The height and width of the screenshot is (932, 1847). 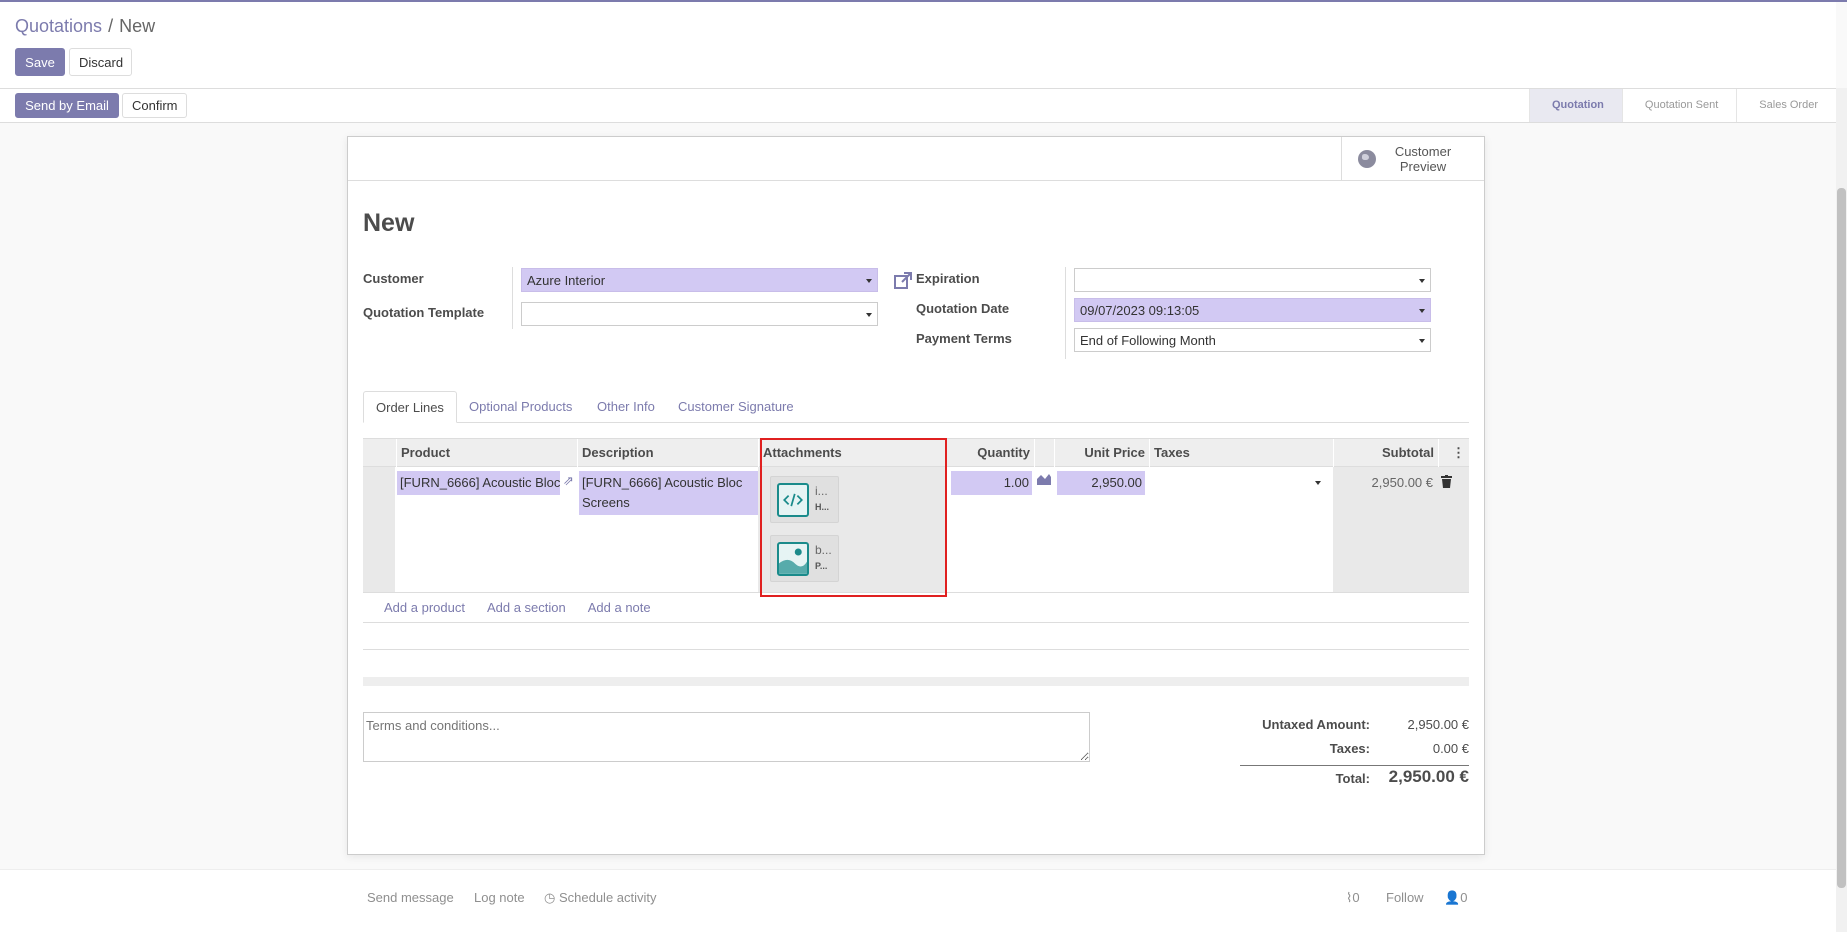 I want to click on external-link-icon: ⇗, so click(x=568, y=481).